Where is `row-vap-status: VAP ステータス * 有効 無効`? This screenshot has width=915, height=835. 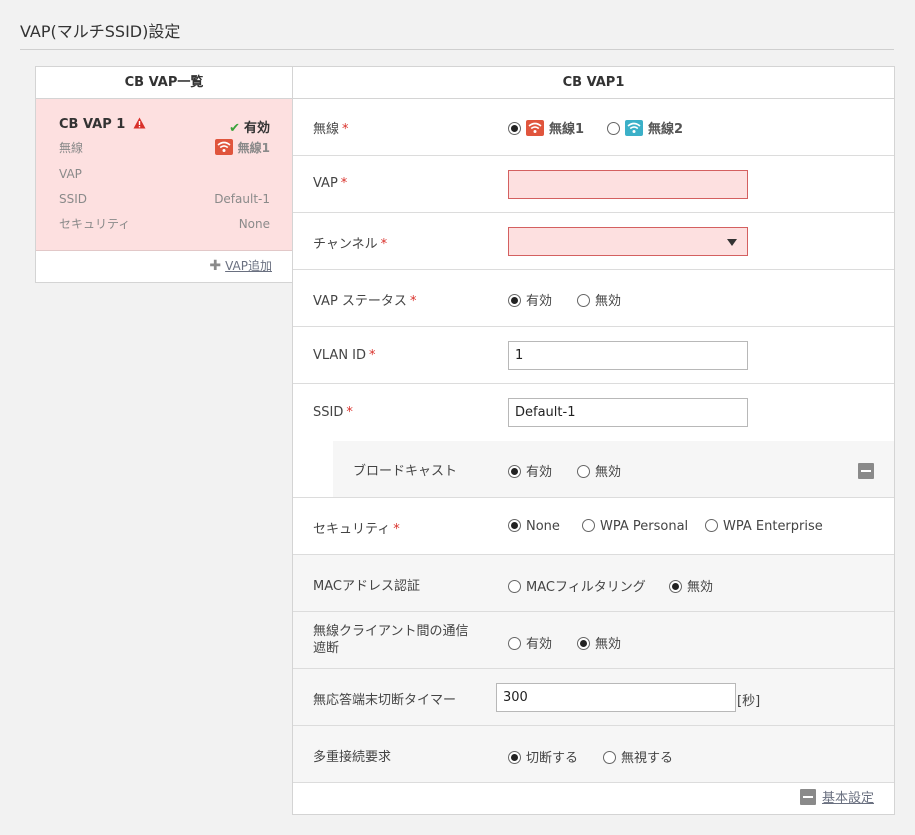 row-vap-status: VAP ステータス * 有効 無効 is located at coordinates (593, 298).